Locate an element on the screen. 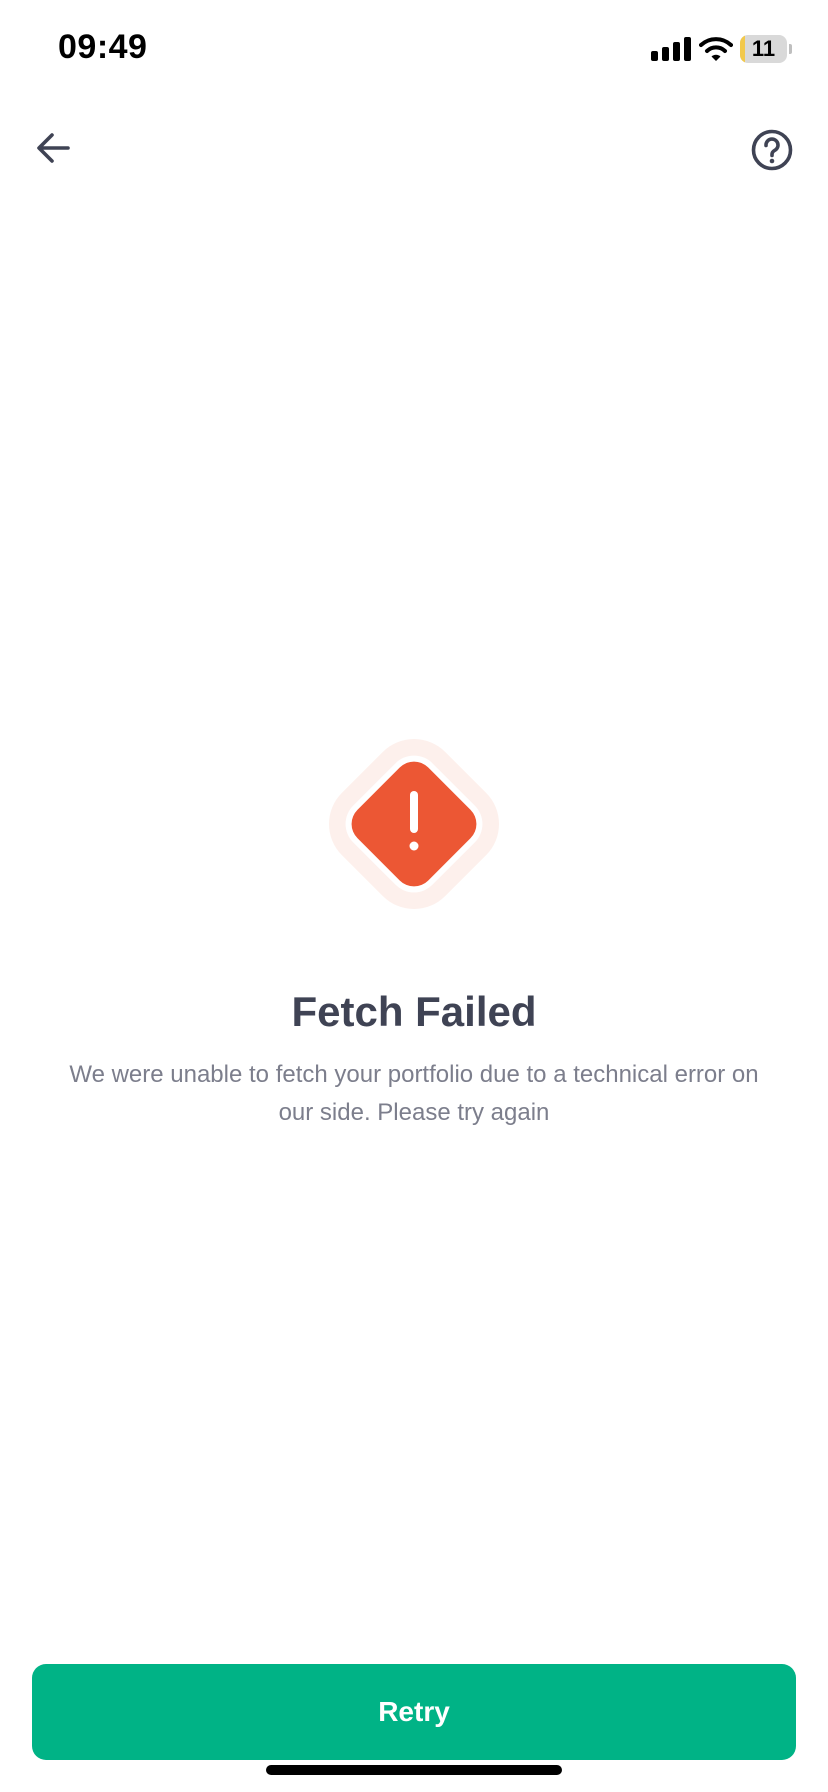 The image size is (828, 1792). question-circle-icon is located at coordinates (772, 150).